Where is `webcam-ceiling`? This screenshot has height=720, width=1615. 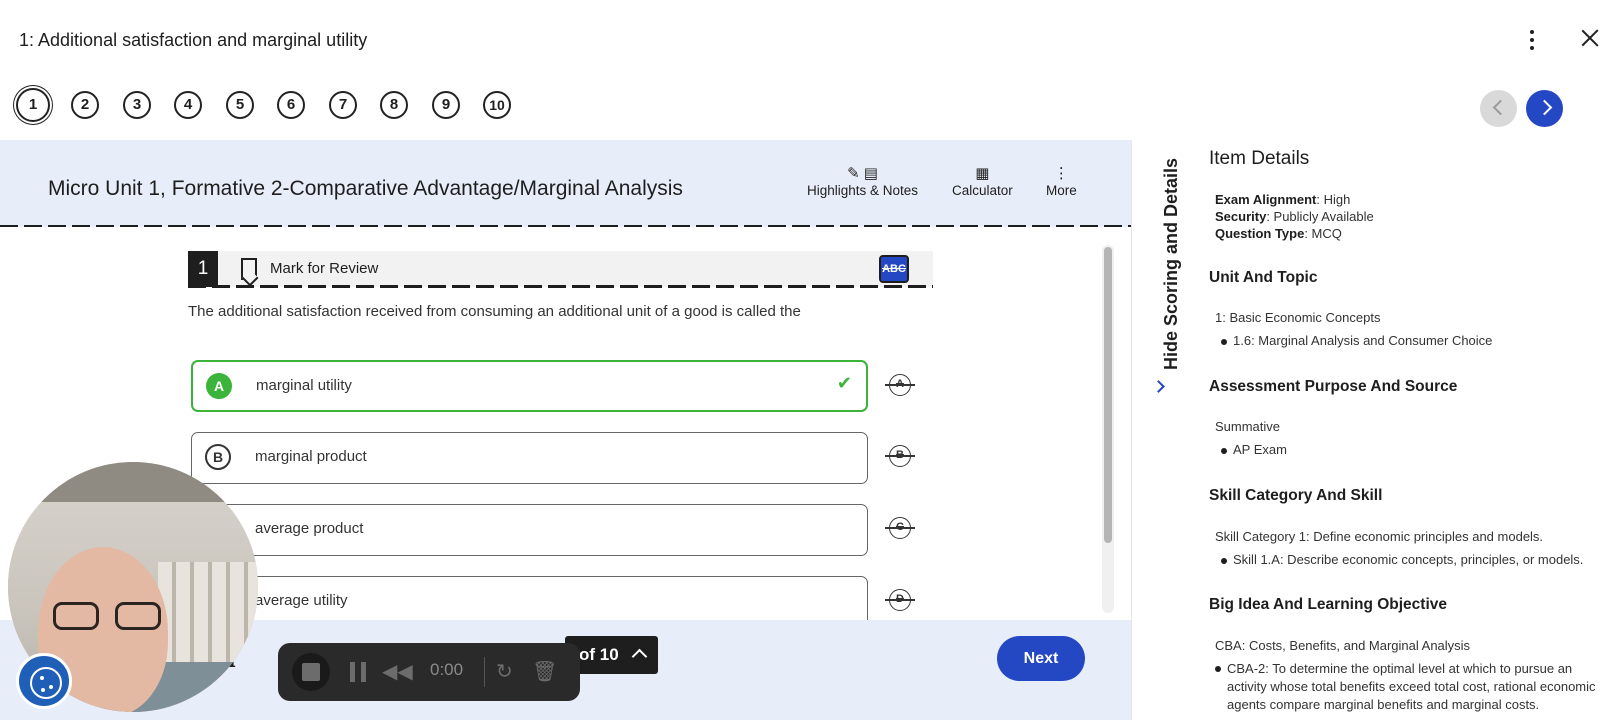
webcam-ceiling is located at coordinates (133, 482).